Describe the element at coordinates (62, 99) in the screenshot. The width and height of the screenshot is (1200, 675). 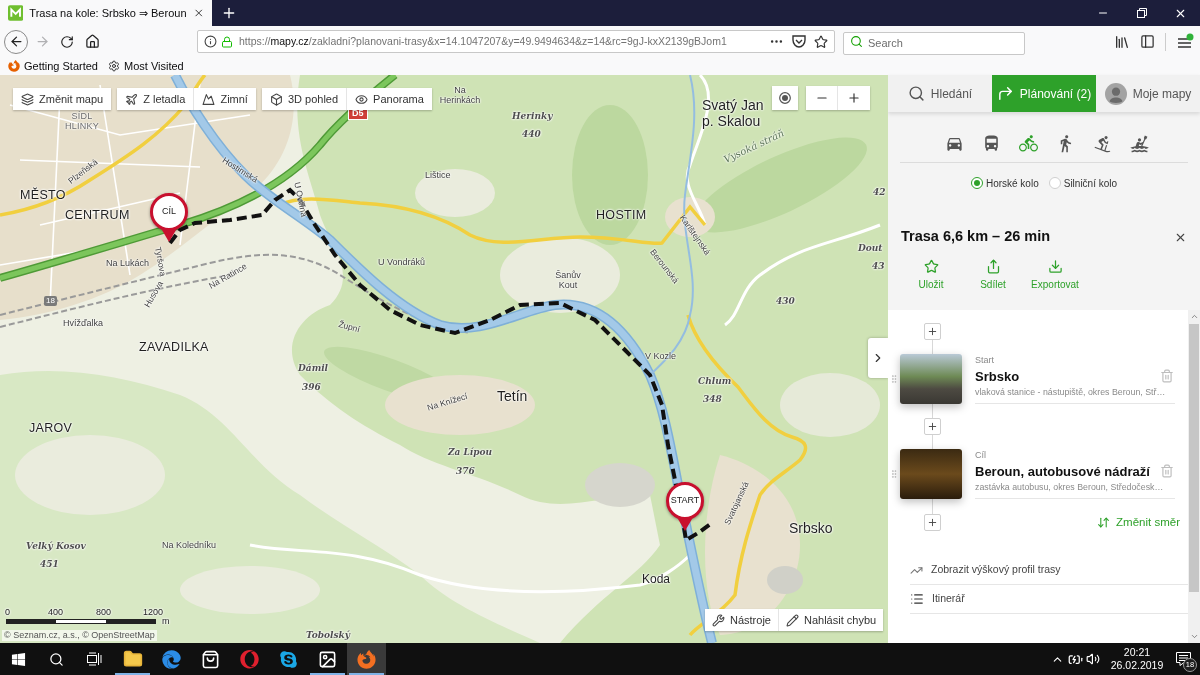
I see `map-toolbar-button: Změnit mapu` at that location.